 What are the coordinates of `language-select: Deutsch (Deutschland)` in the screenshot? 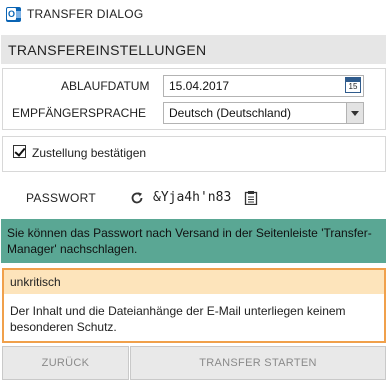 It's located at (263, 113).